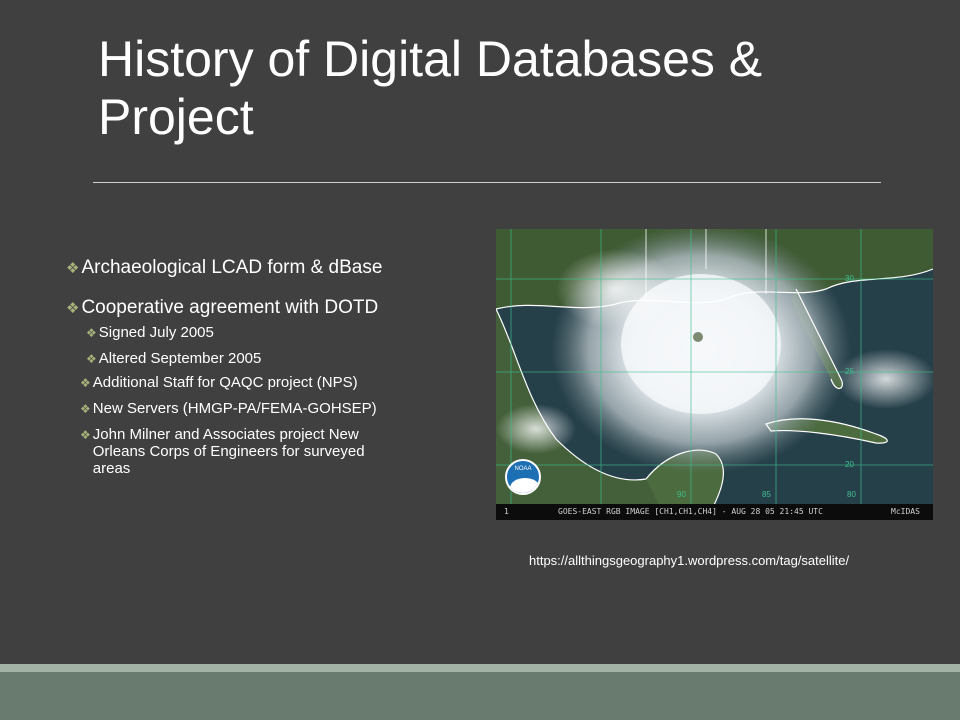  Describe the element at coordinates (430, 88) in the screenshot. I see `slide-title: History of Digital Databases & Project` at that location.